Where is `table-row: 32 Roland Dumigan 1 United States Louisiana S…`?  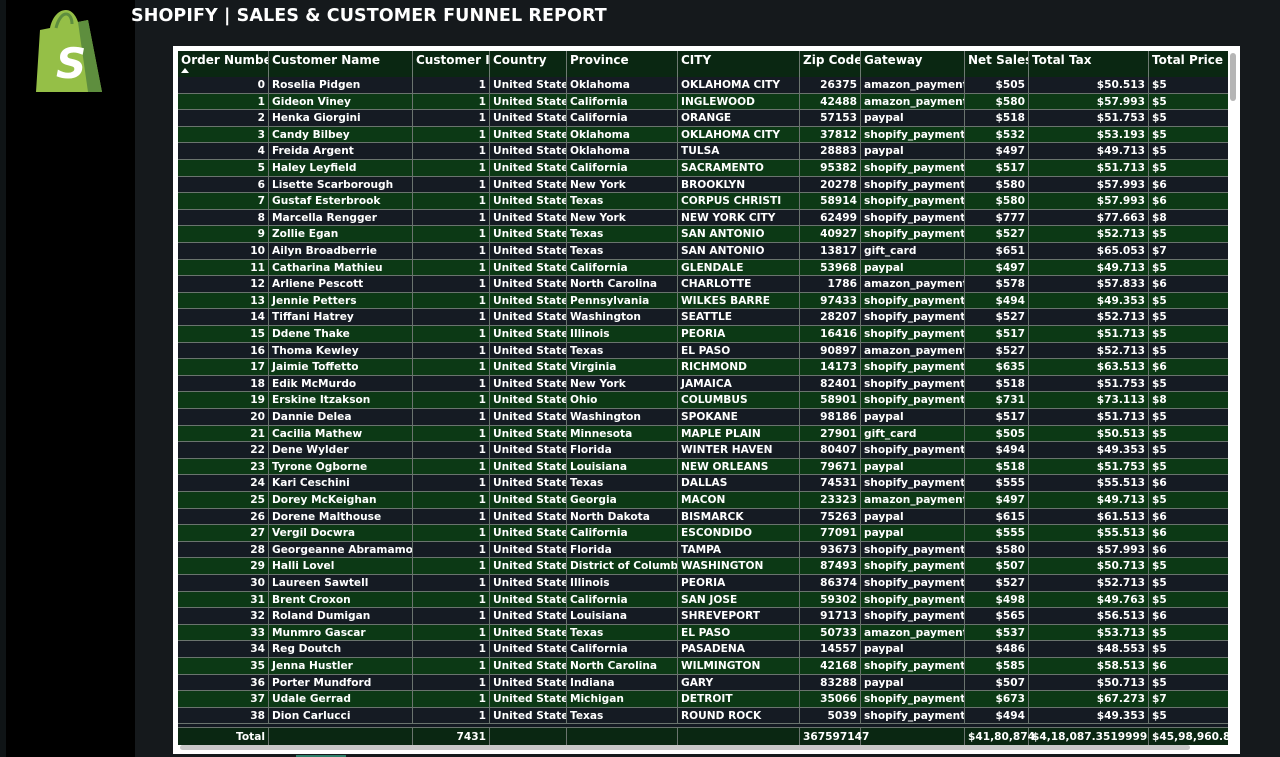 table-row: 32 Roland Dumigan 1 United States Louisiana S… is located at coordinates (703, 616).